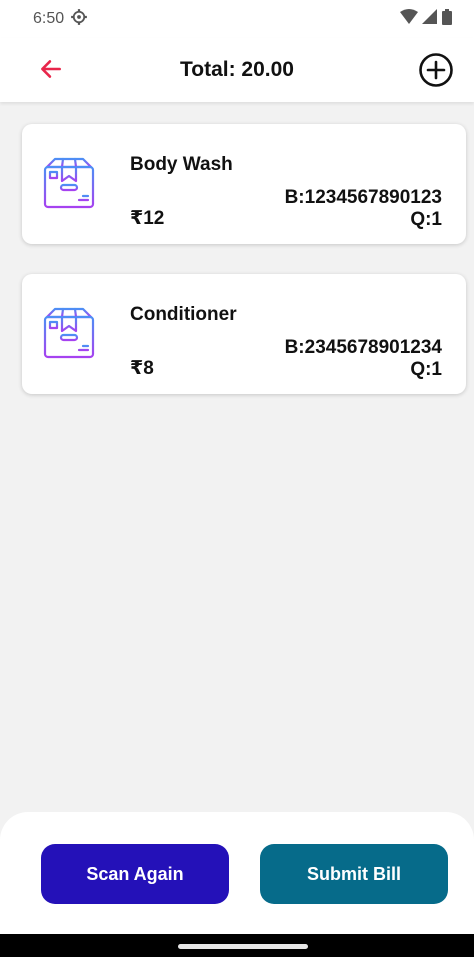 The image size is (474, 957). What do you see at coordinates (237, 19) in the screenshot?
I see `status-bar: 6:50` at bounding box center [237, 19].